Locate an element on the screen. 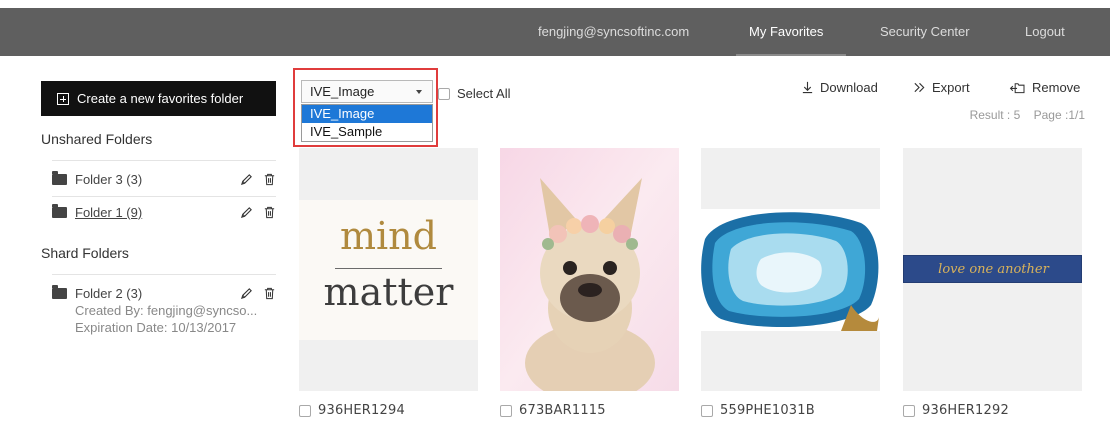  create-folder-button: Create a new favorites folder is located at coordinates (158, 98).